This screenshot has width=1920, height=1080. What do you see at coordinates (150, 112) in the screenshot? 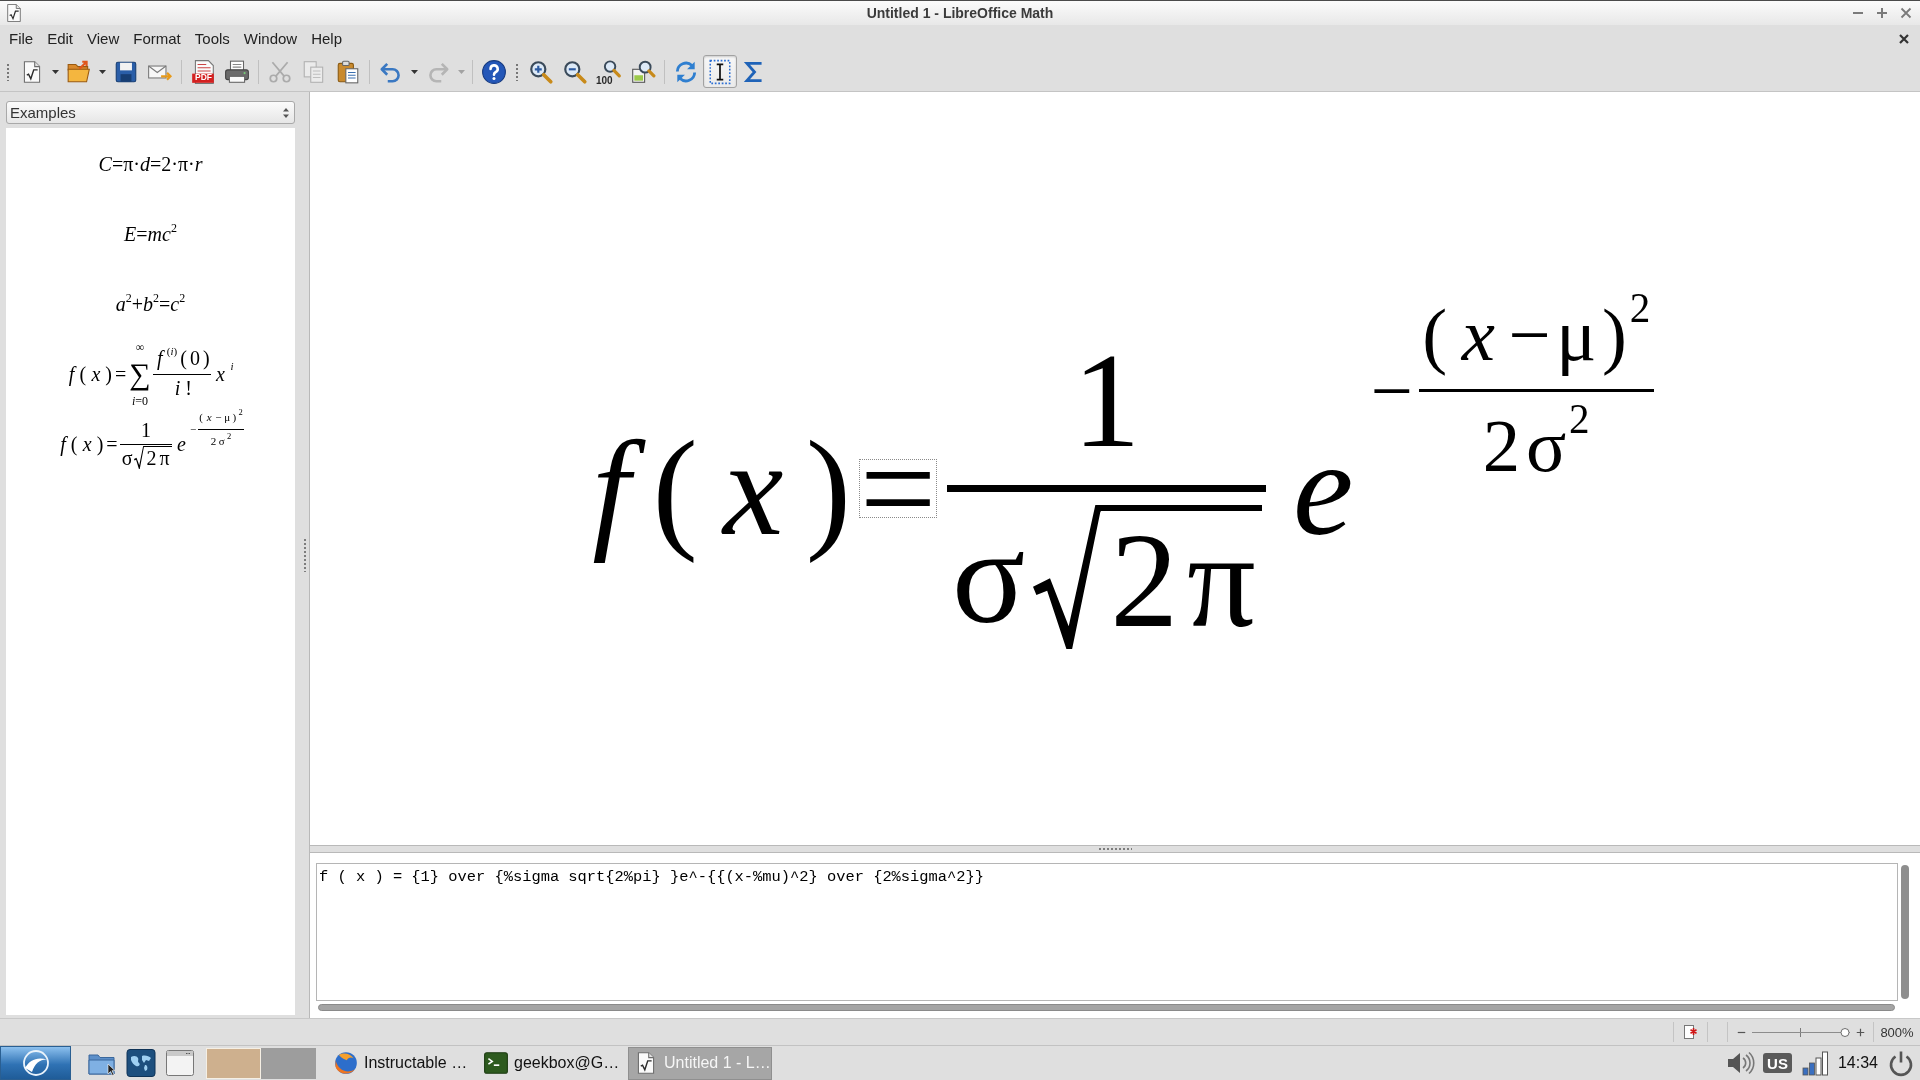
I see `examples-dropdown: Examples` at bounding box center [150, 112].